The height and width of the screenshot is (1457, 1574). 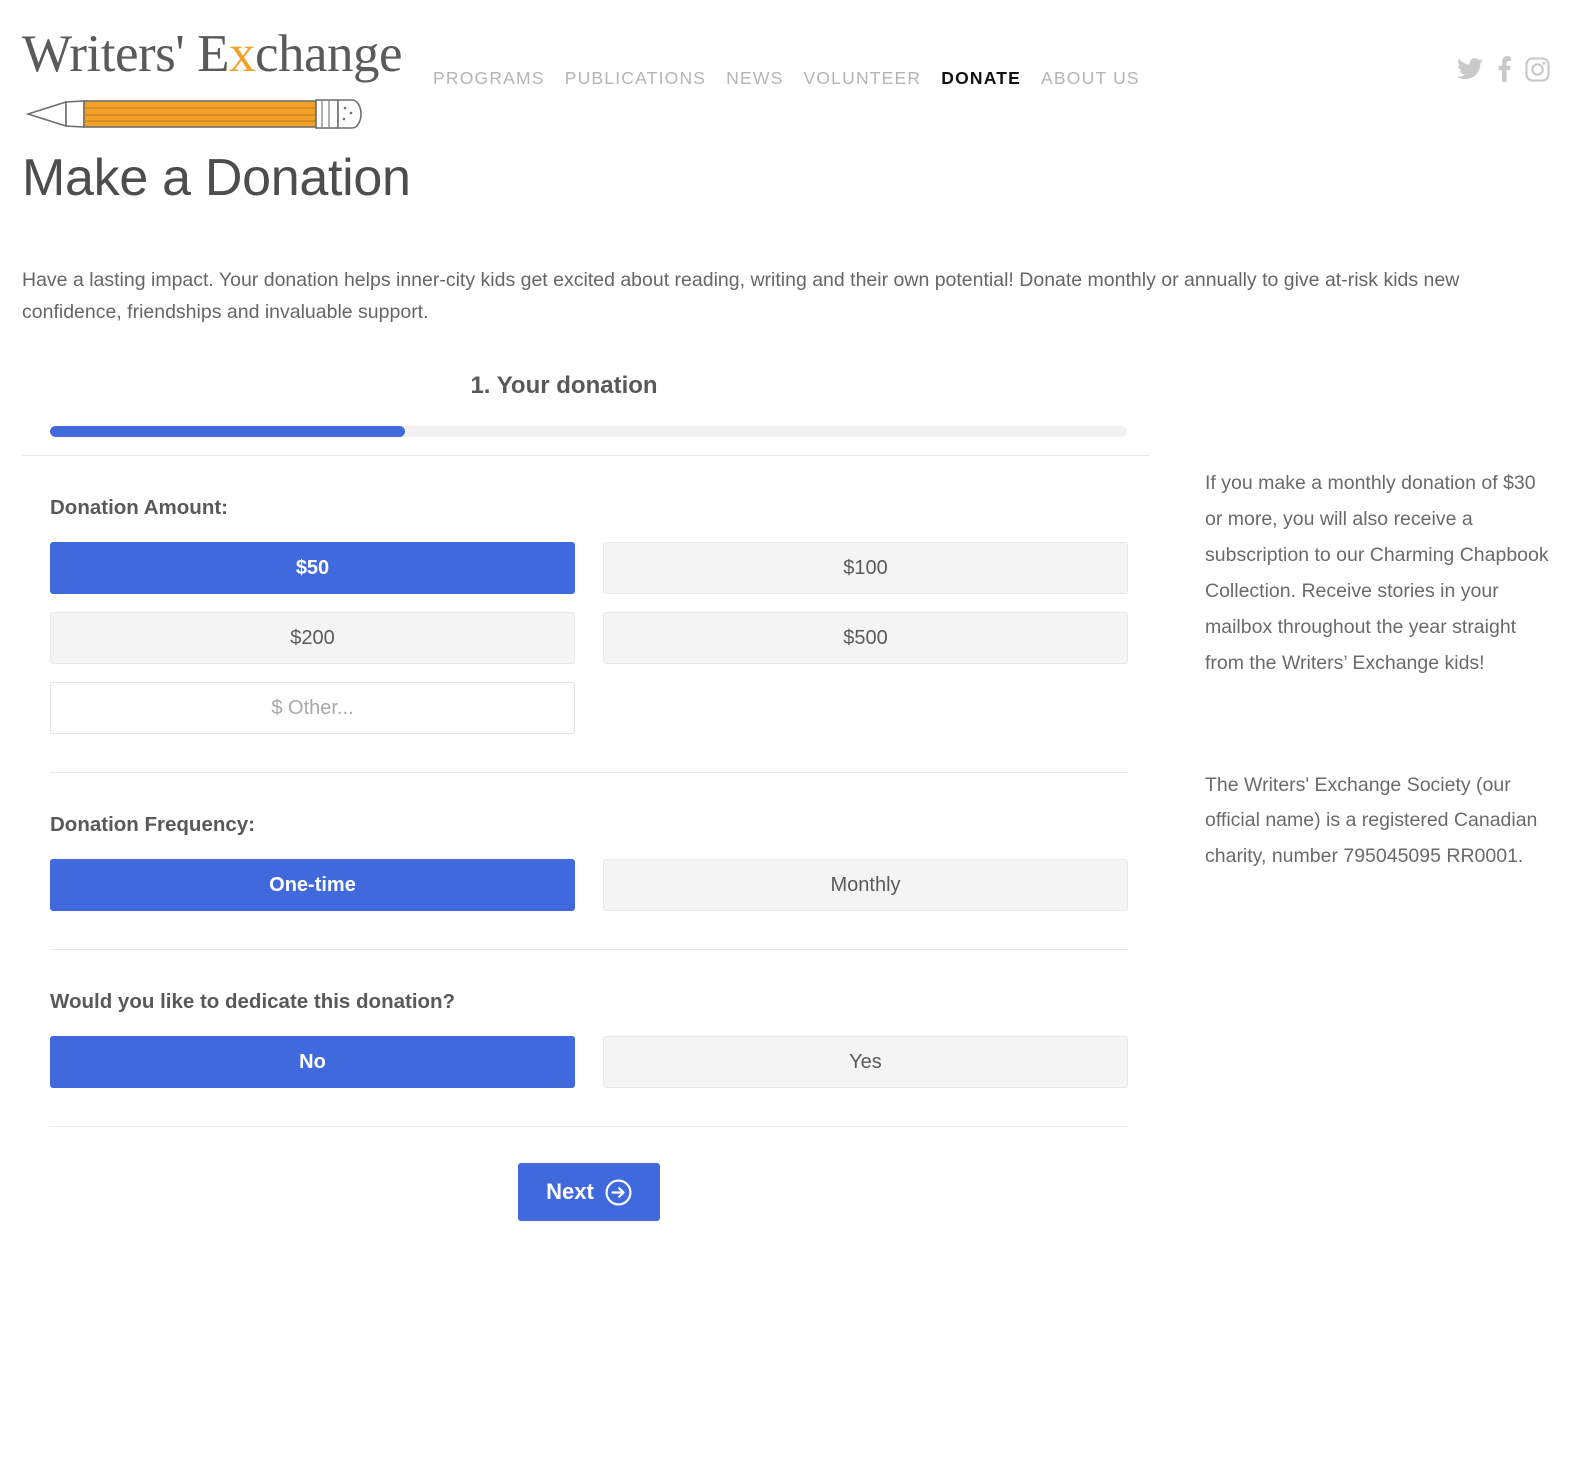 What do you see at coordinates (139, 508) in the screenshot?
I see `donation-amount-label: Donation Amount:` at bounding box center [139, 508].